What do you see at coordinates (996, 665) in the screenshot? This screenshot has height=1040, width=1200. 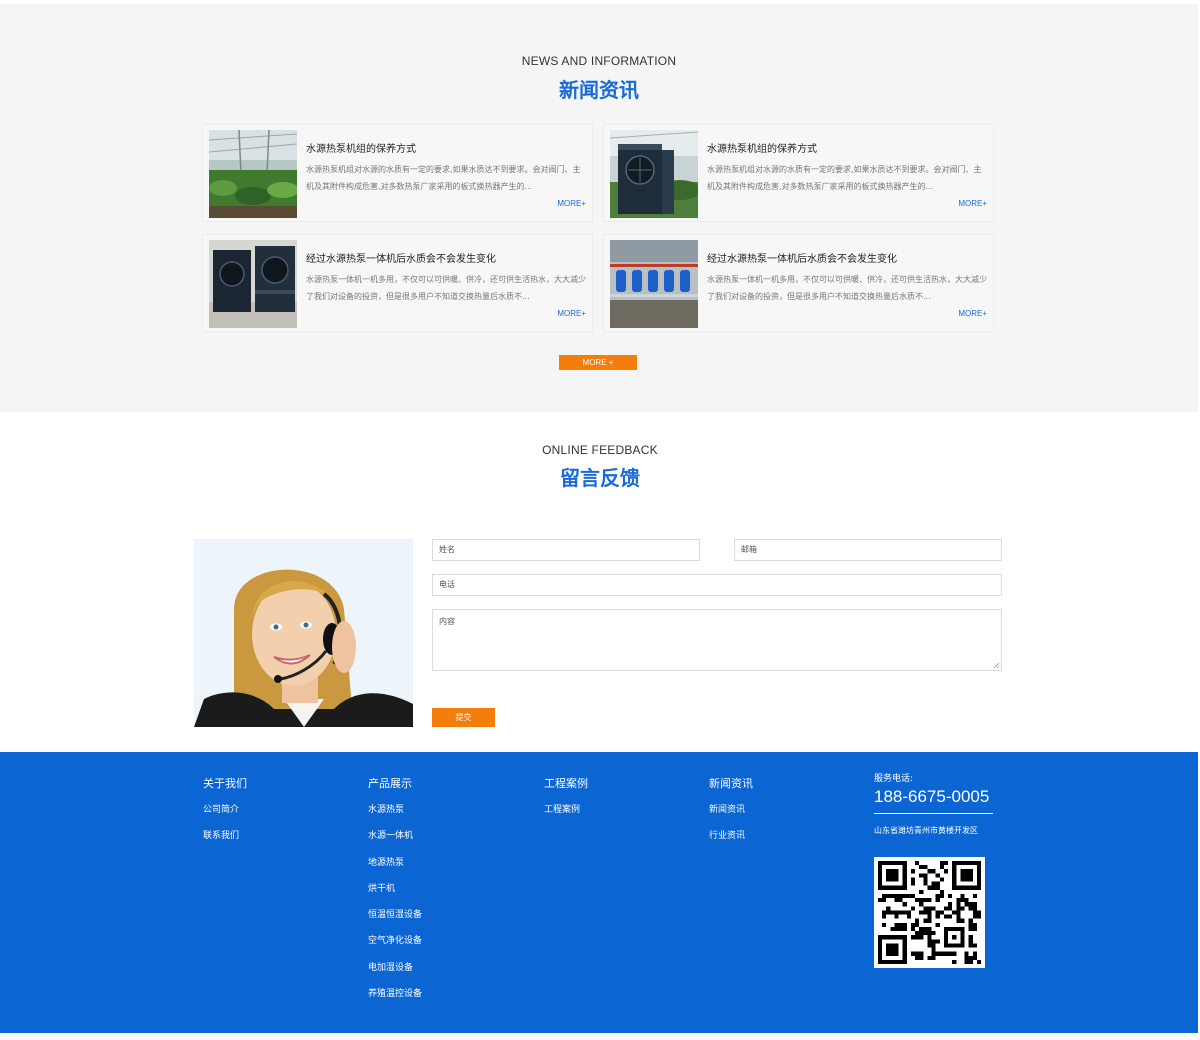 I see `resize-handle-icon` at bounding box center [996, 665].